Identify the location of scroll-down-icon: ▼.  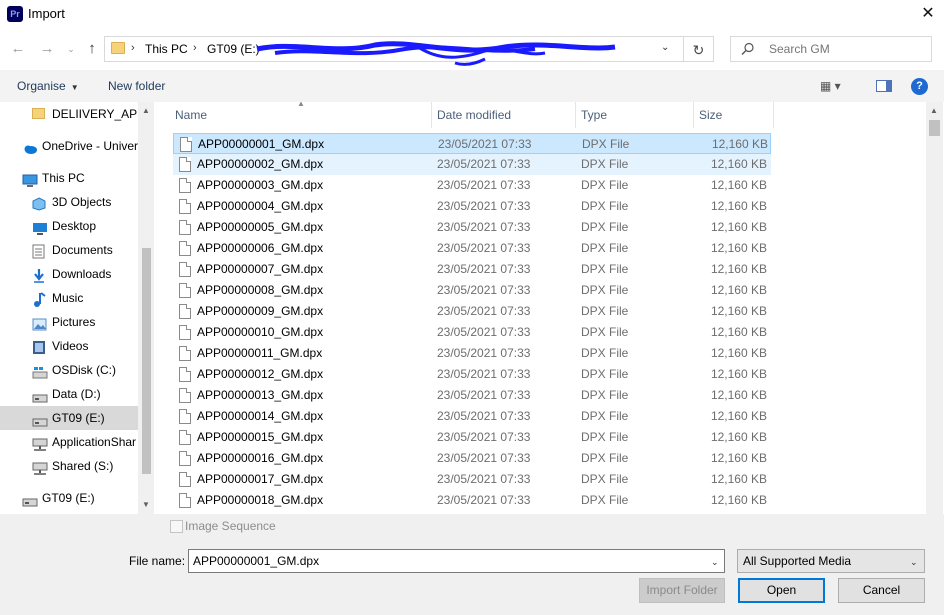
(146, 504).